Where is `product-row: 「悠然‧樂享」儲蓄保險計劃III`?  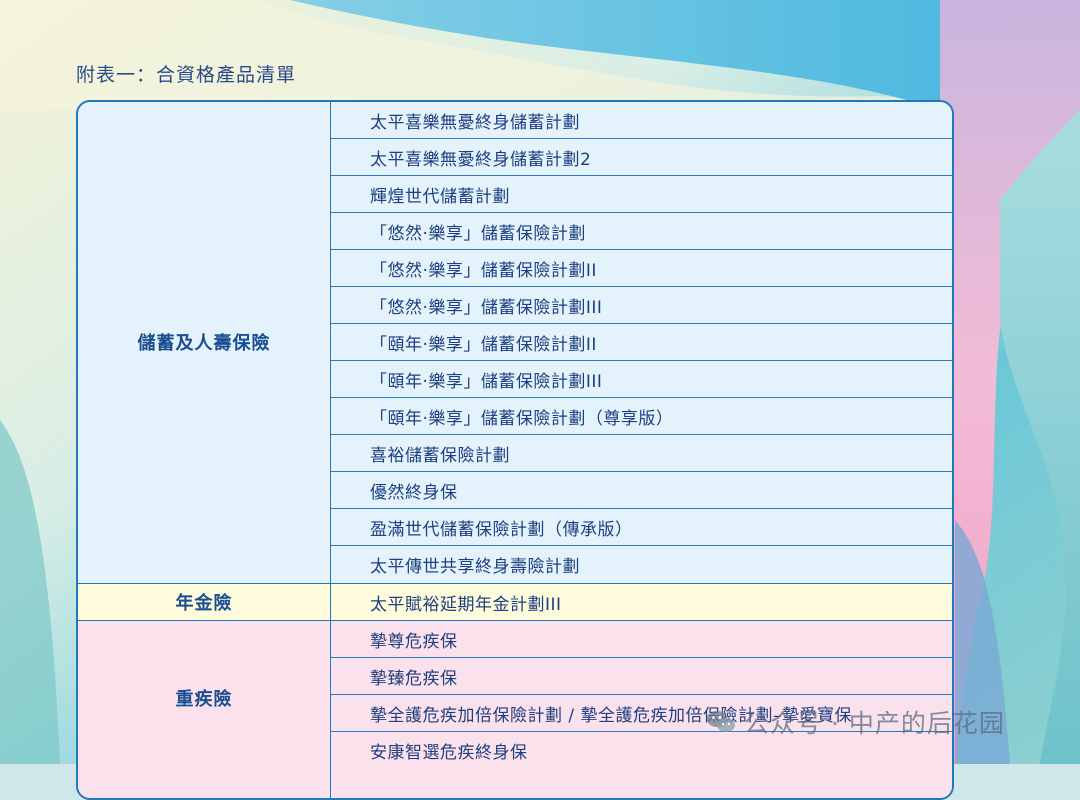
product-row: 「悠然‧樂享」儲蓄保險計劃III is located at coordinates (641, 305).